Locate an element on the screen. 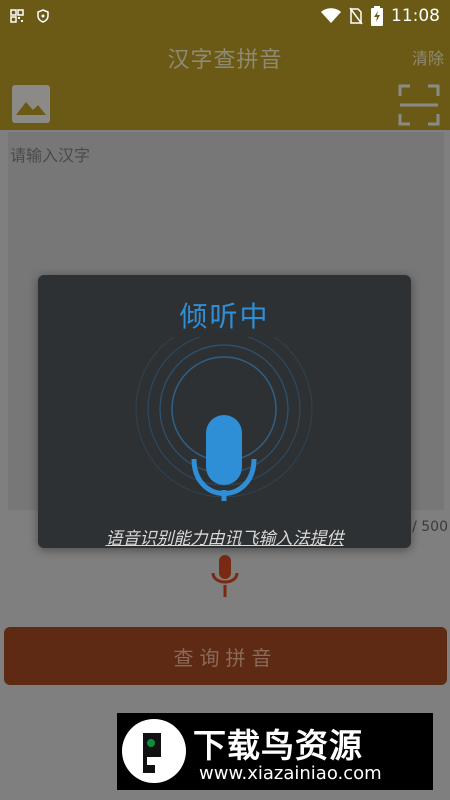  query-pinyin-button: 查询拼音 is located at coordinates (225, 656).